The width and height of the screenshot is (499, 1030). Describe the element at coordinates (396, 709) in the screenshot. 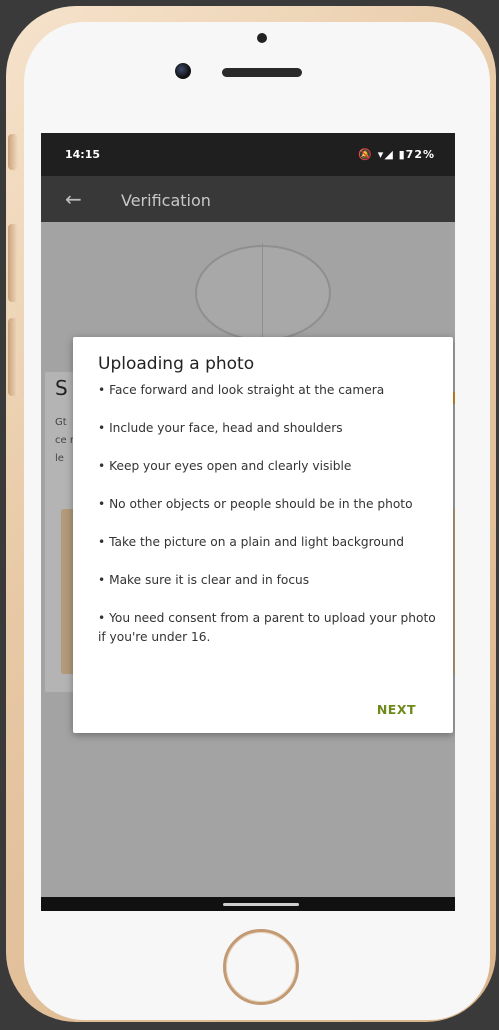

I see `next-button: NEXT` at that location.